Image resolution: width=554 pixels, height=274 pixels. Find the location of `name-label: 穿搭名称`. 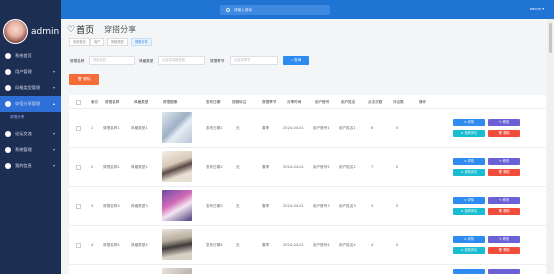

name-label: 穿搭名称 is located at coordinates (77, 61).